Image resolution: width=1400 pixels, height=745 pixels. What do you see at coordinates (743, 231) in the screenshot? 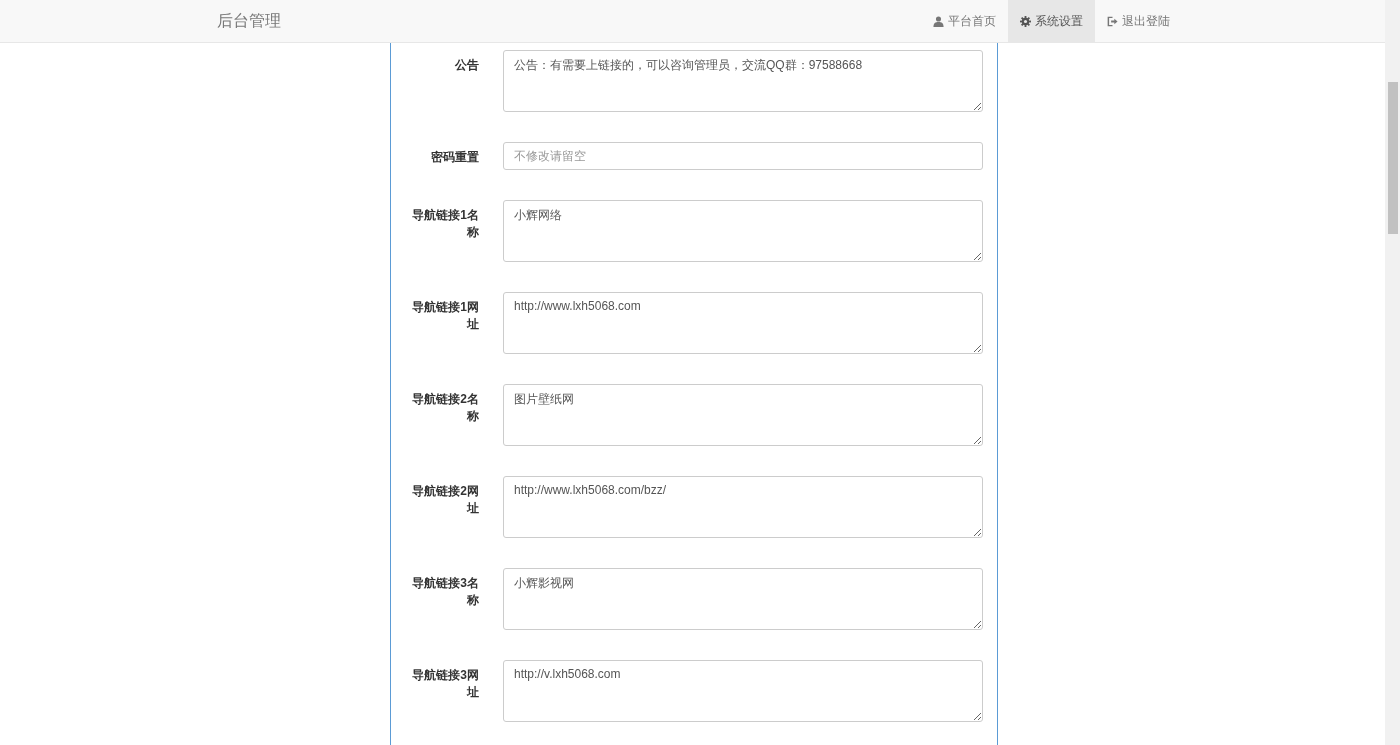
I see `text-area: 小辉网络` at bounding box center [743, 231].